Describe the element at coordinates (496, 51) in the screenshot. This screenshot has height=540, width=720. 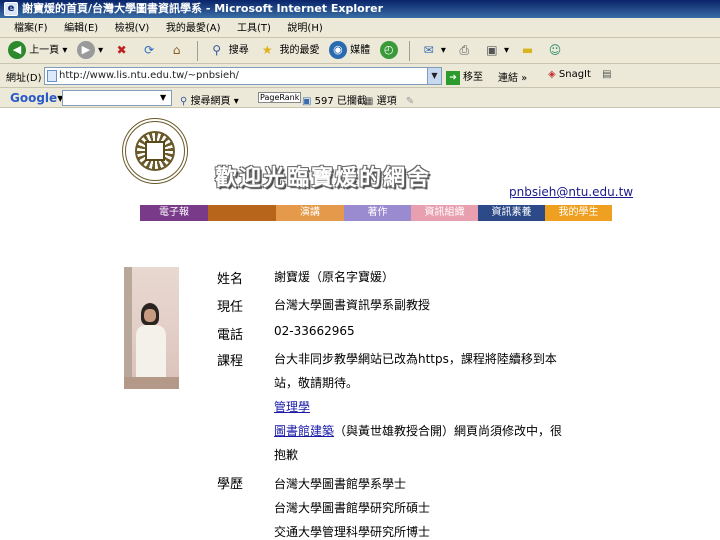
I see `edit-button: ▣ ▾` at that location.